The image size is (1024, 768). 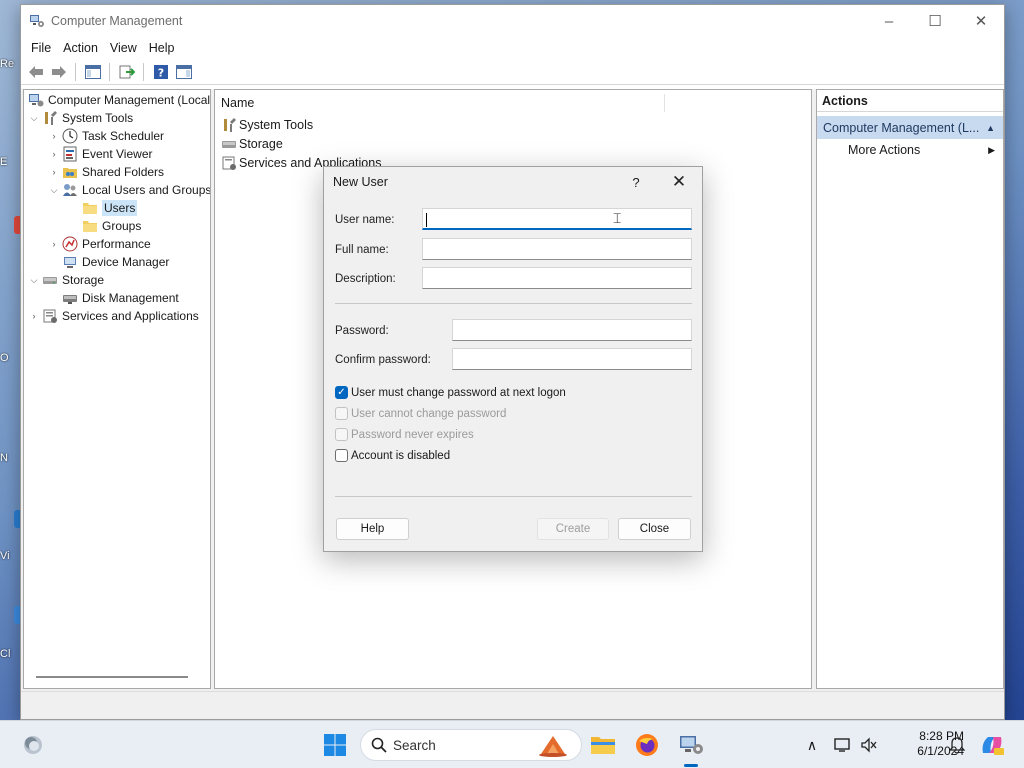 What do you see at coordinates (636, 182) in the screenshot?
I see `help-question-icon: ?` at bounding box center [636, 182].